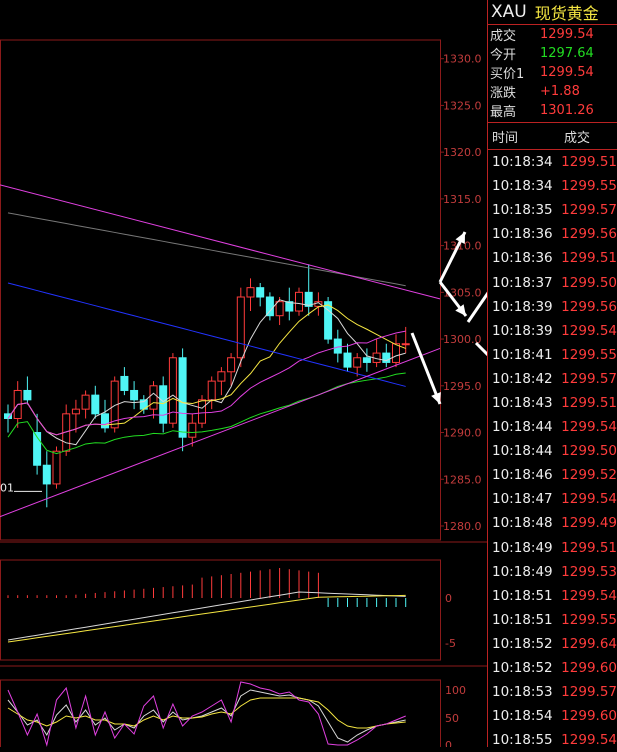 The height and width of the screenshot is (752, 617). Describe the element at coordinates (567, 53) in the screenshot. I see `quote-value: 1297.64` at that location.